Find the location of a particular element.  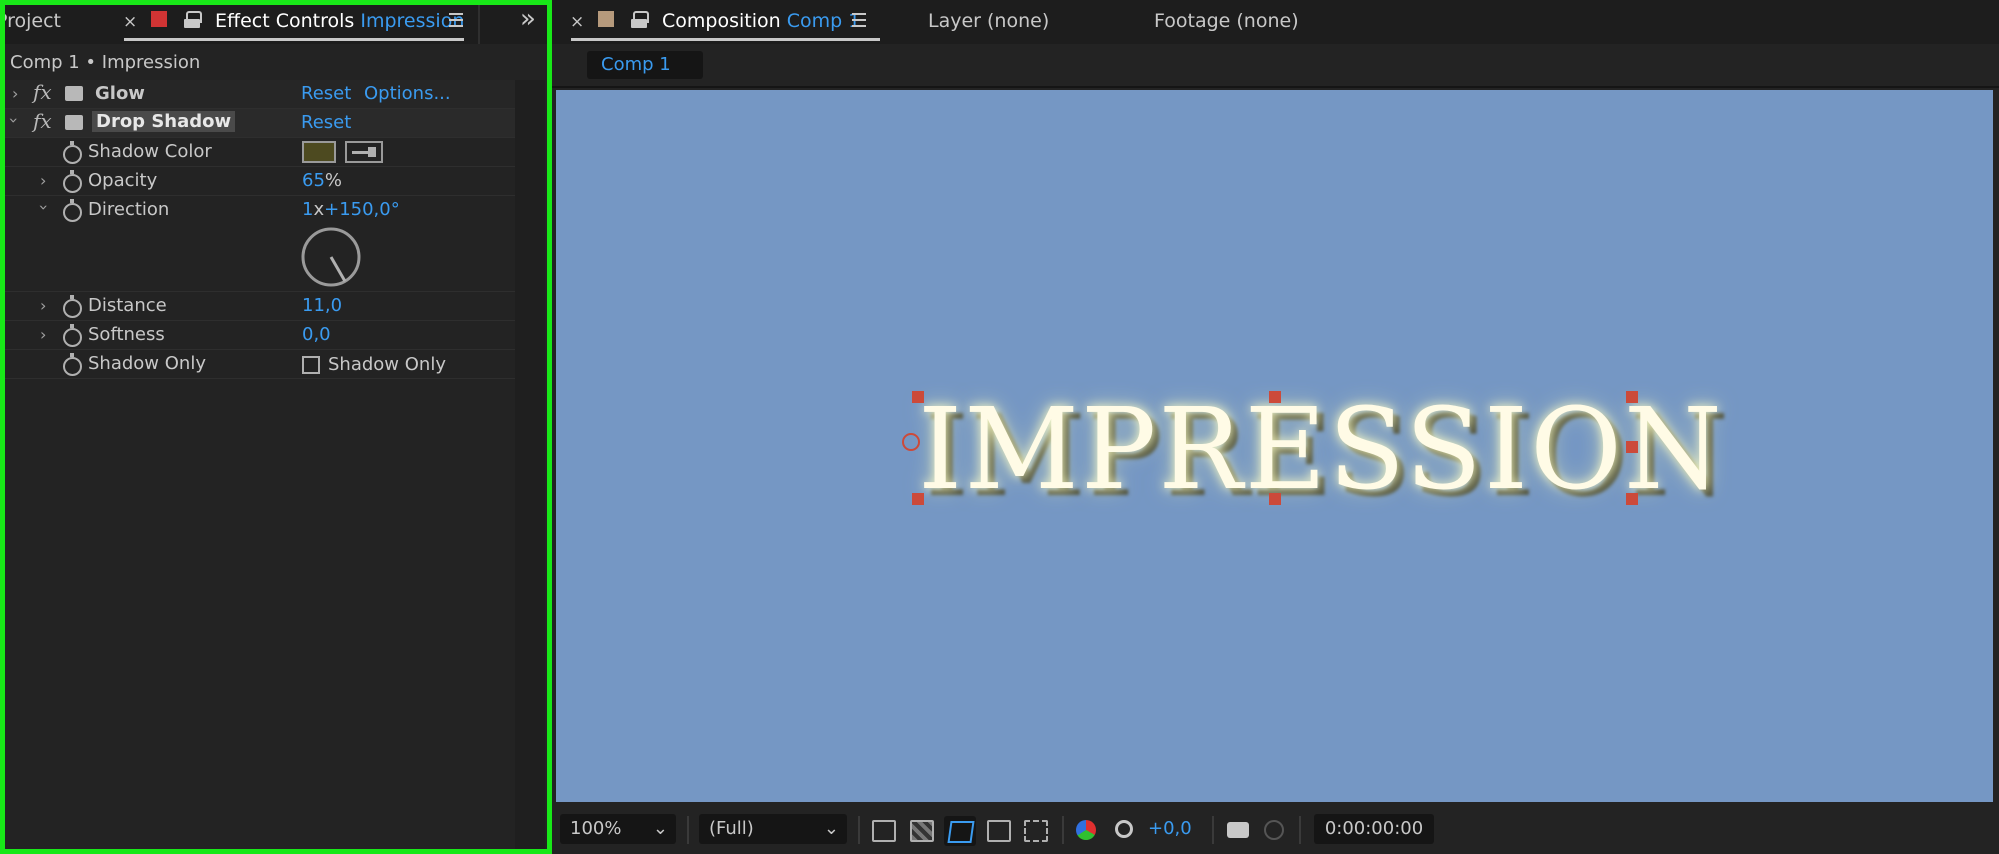

anchor-point-icon is located at coordinates (911, 442).